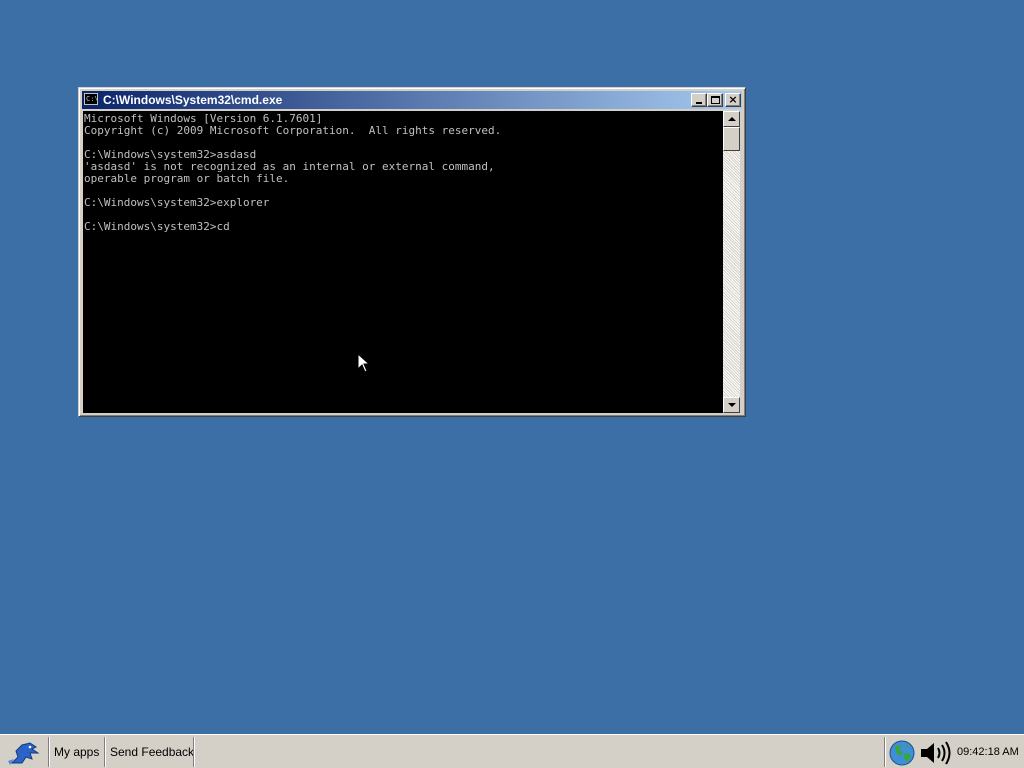  I want to click on close-icon: ×, so click(733, 99).